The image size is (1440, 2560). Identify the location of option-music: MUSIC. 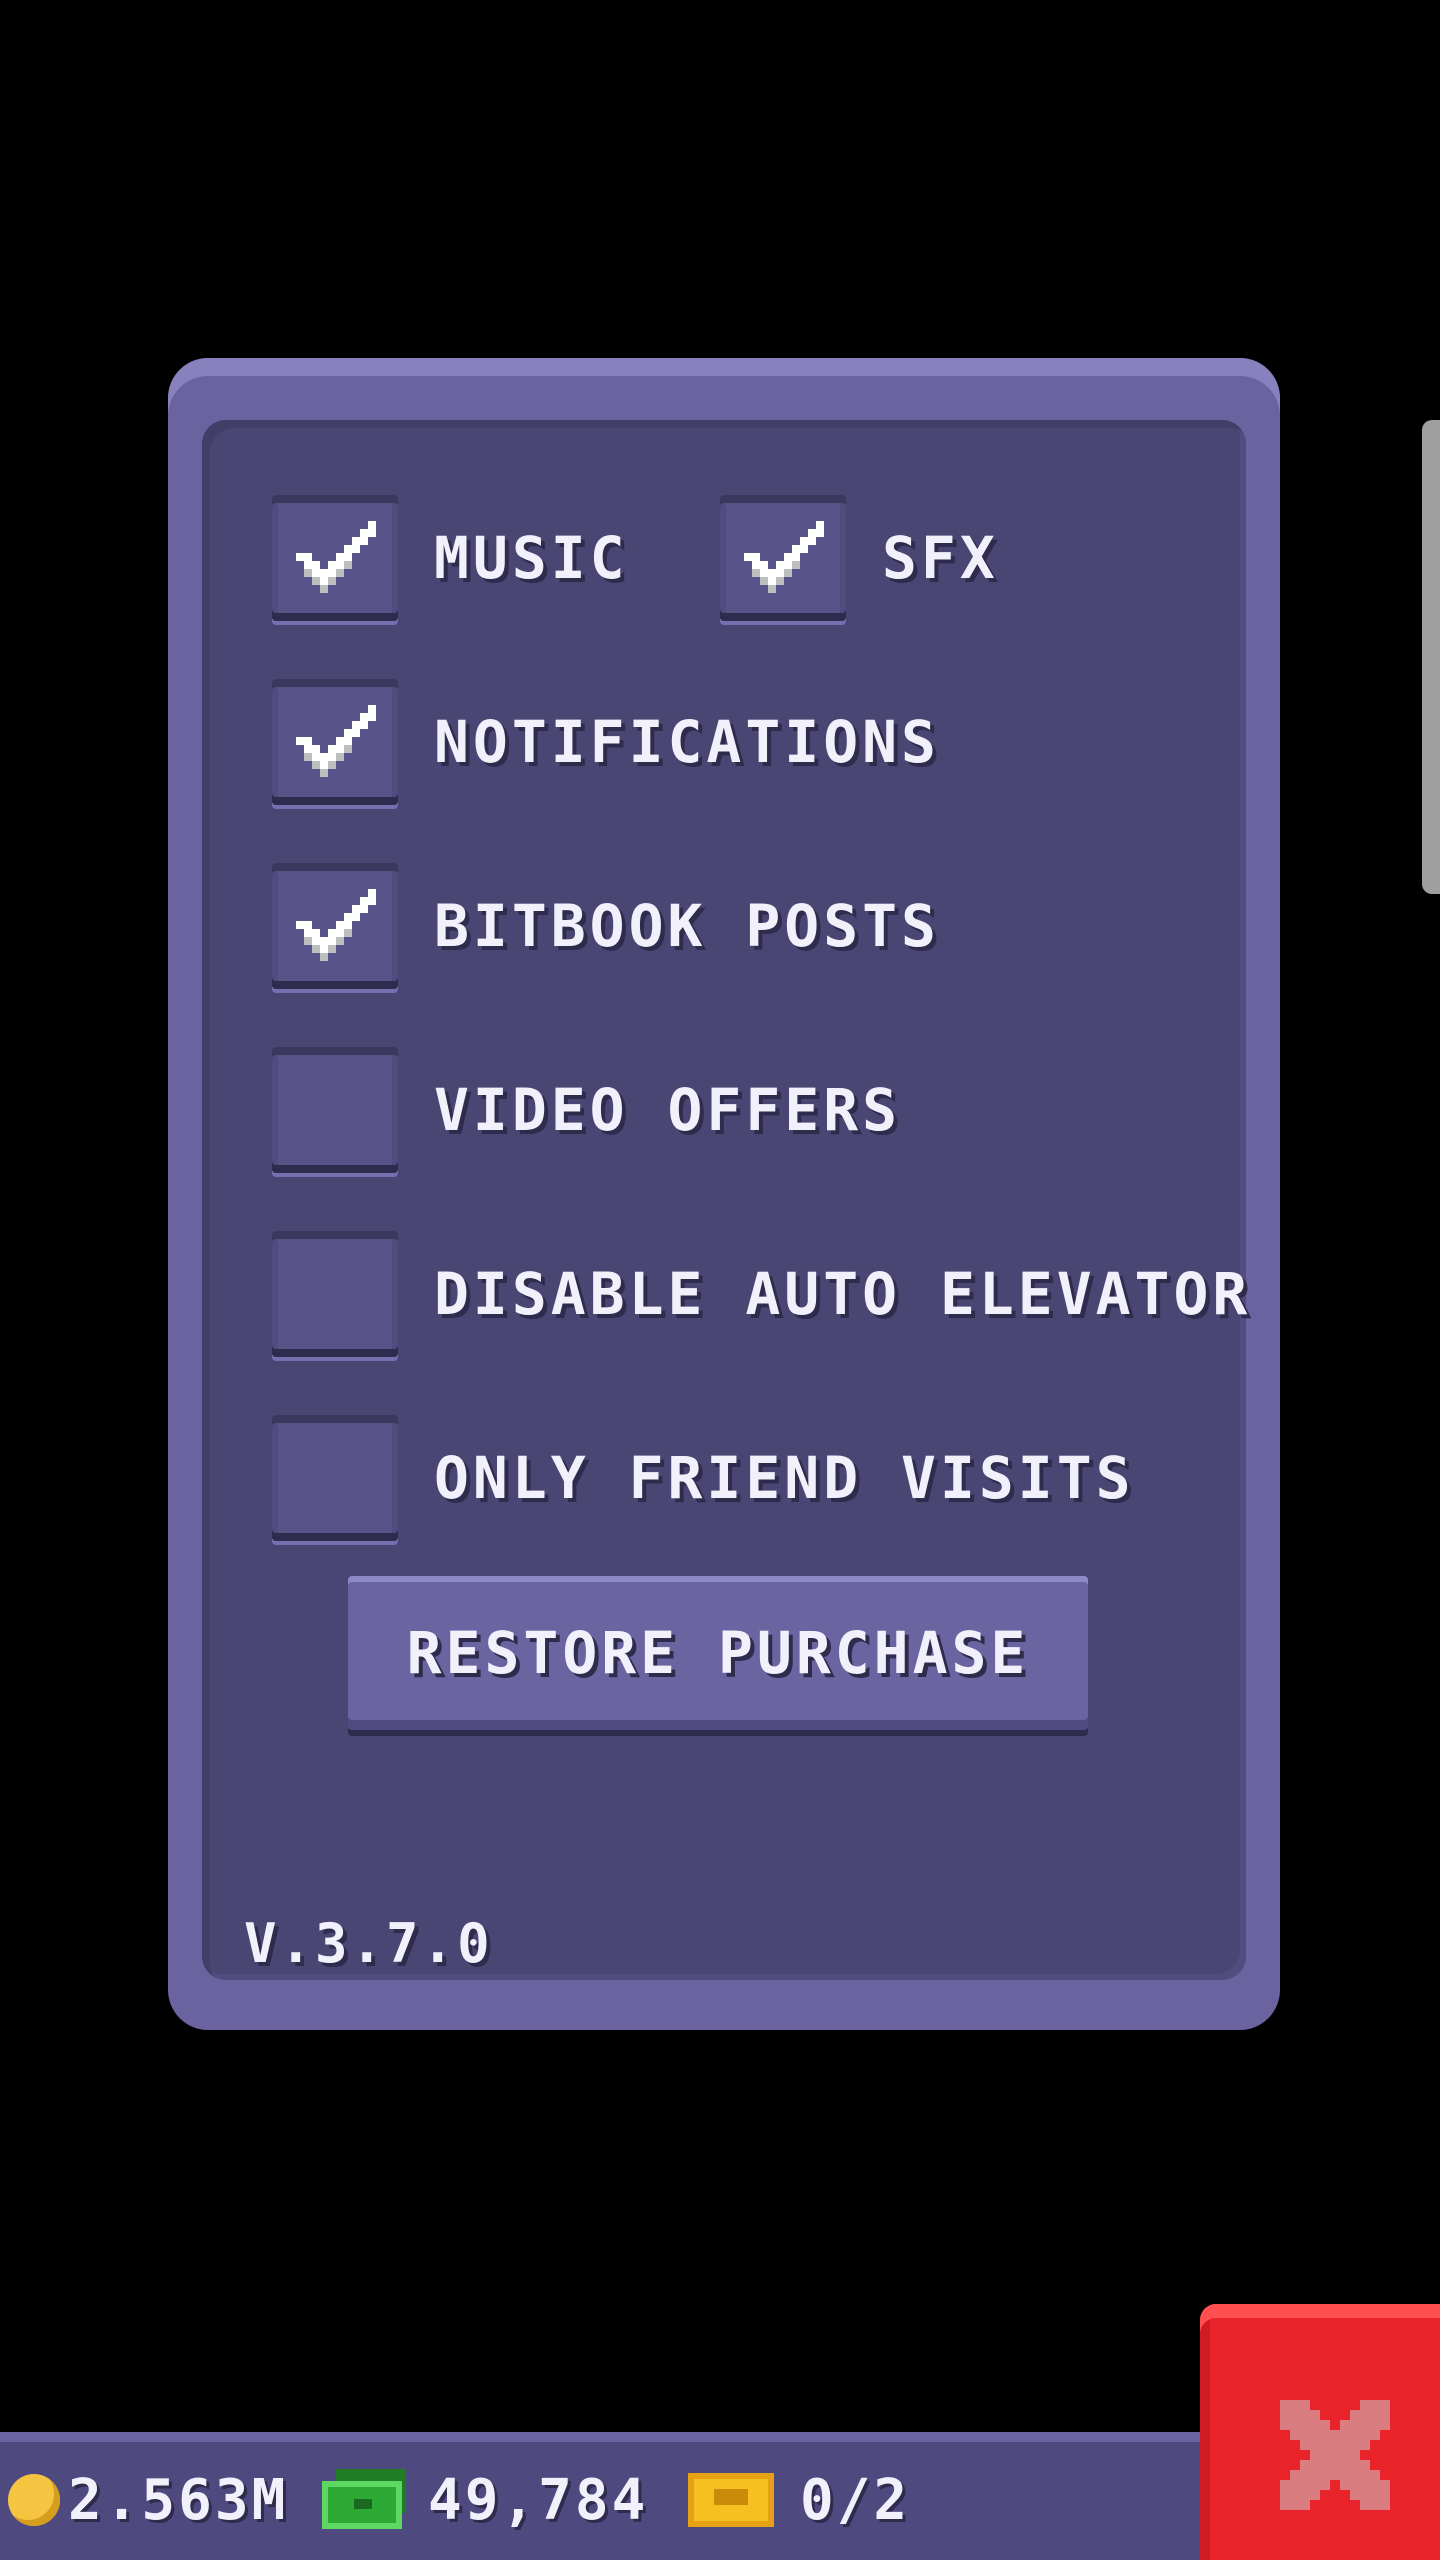
(450, 558).